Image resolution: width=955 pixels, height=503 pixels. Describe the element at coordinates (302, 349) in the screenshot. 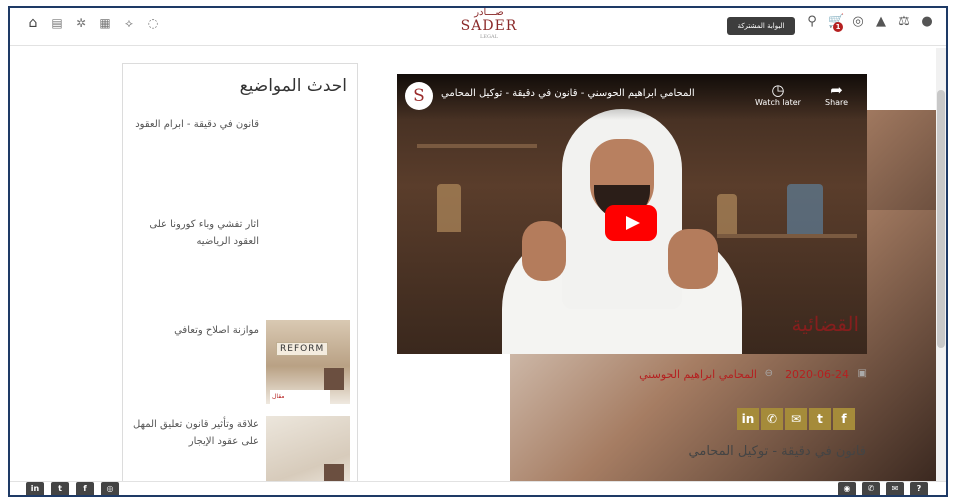

I see `reform-blocks-image: REFORM` at that location.